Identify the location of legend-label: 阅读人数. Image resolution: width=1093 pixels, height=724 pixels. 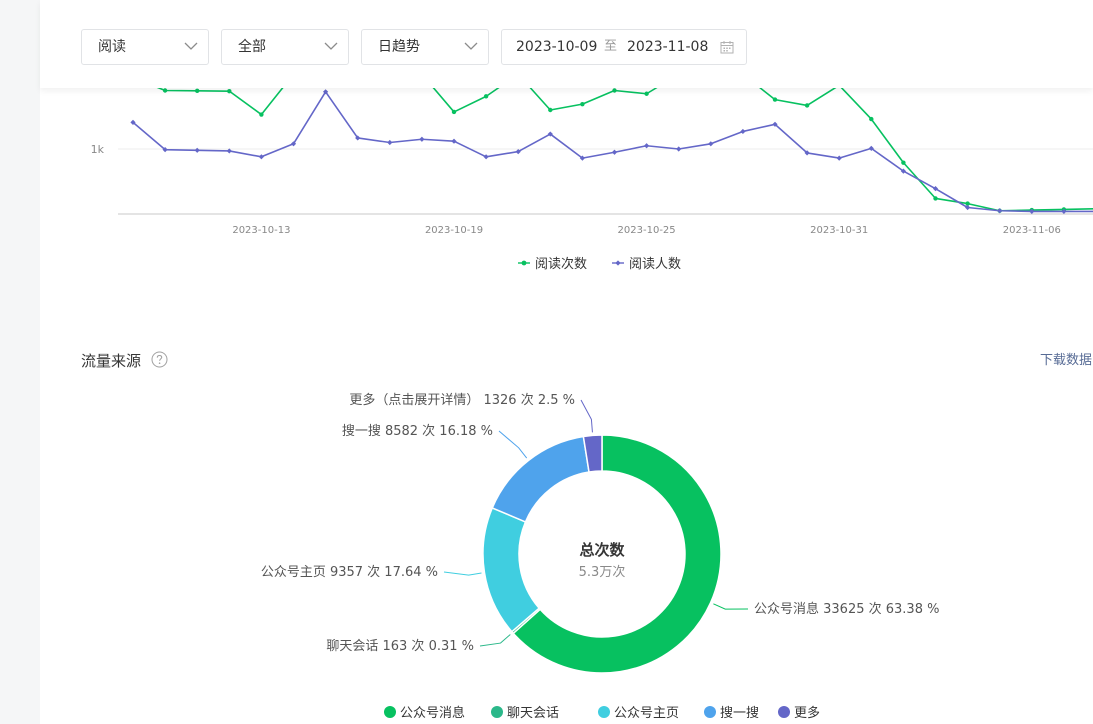
(655, 264).